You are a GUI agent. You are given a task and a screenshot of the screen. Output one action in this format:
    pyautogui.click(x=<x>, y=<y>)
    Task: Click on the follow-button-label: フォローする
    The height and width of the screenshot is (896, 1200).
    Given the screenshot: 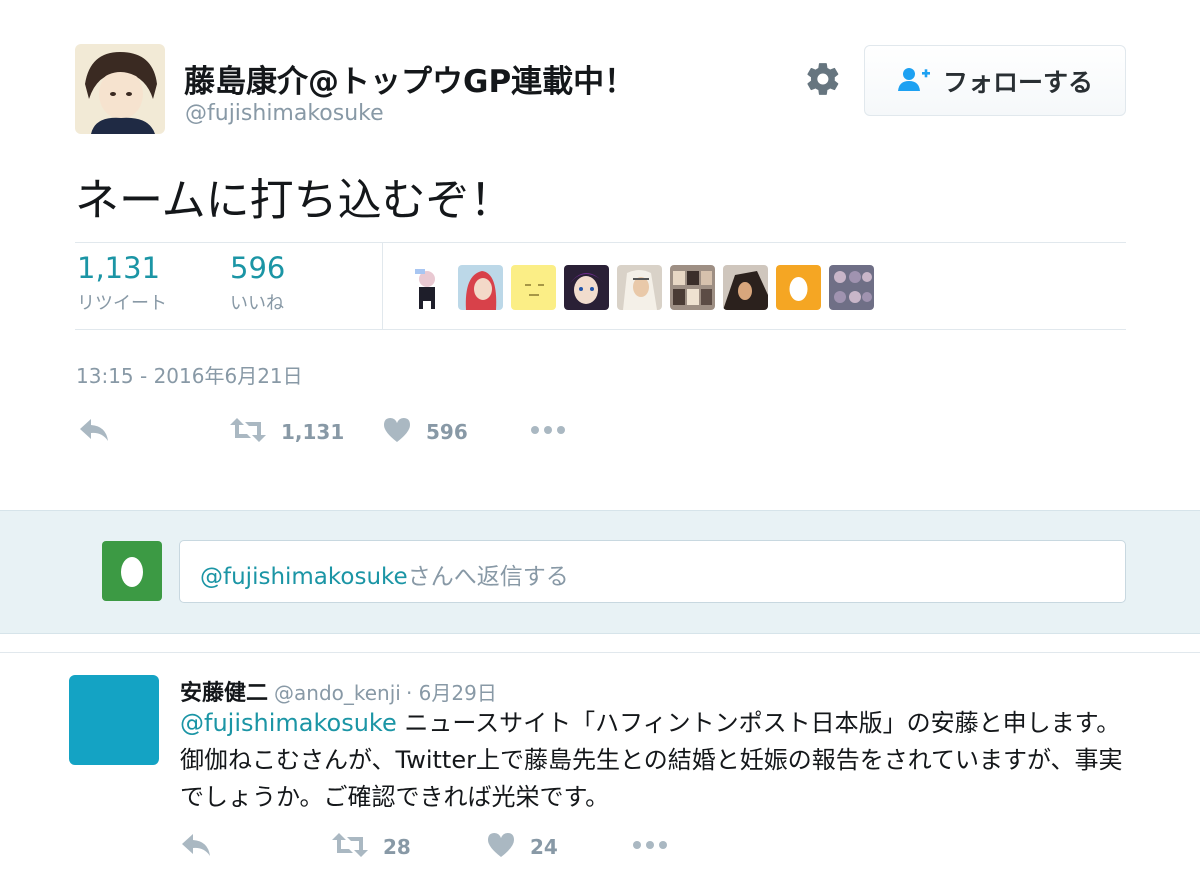 What is the action you would take?
    pyautogui.click(x=1017, y=82)
    